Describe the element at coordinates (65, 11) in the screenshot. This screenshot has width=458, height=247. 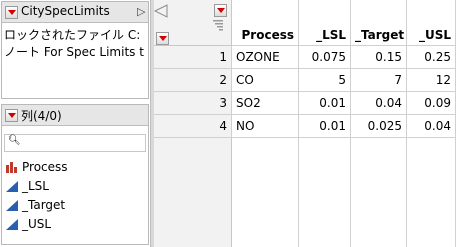
I see `table-name: CitySpecLimits` at that location.